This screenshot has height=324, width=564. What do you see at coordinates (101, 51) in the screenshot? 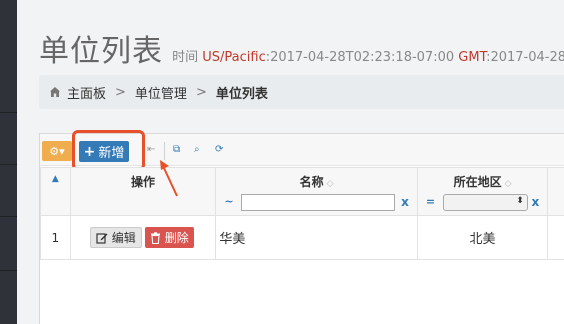
I see `page-title: 单位列表` at bounding box center [101, 51].